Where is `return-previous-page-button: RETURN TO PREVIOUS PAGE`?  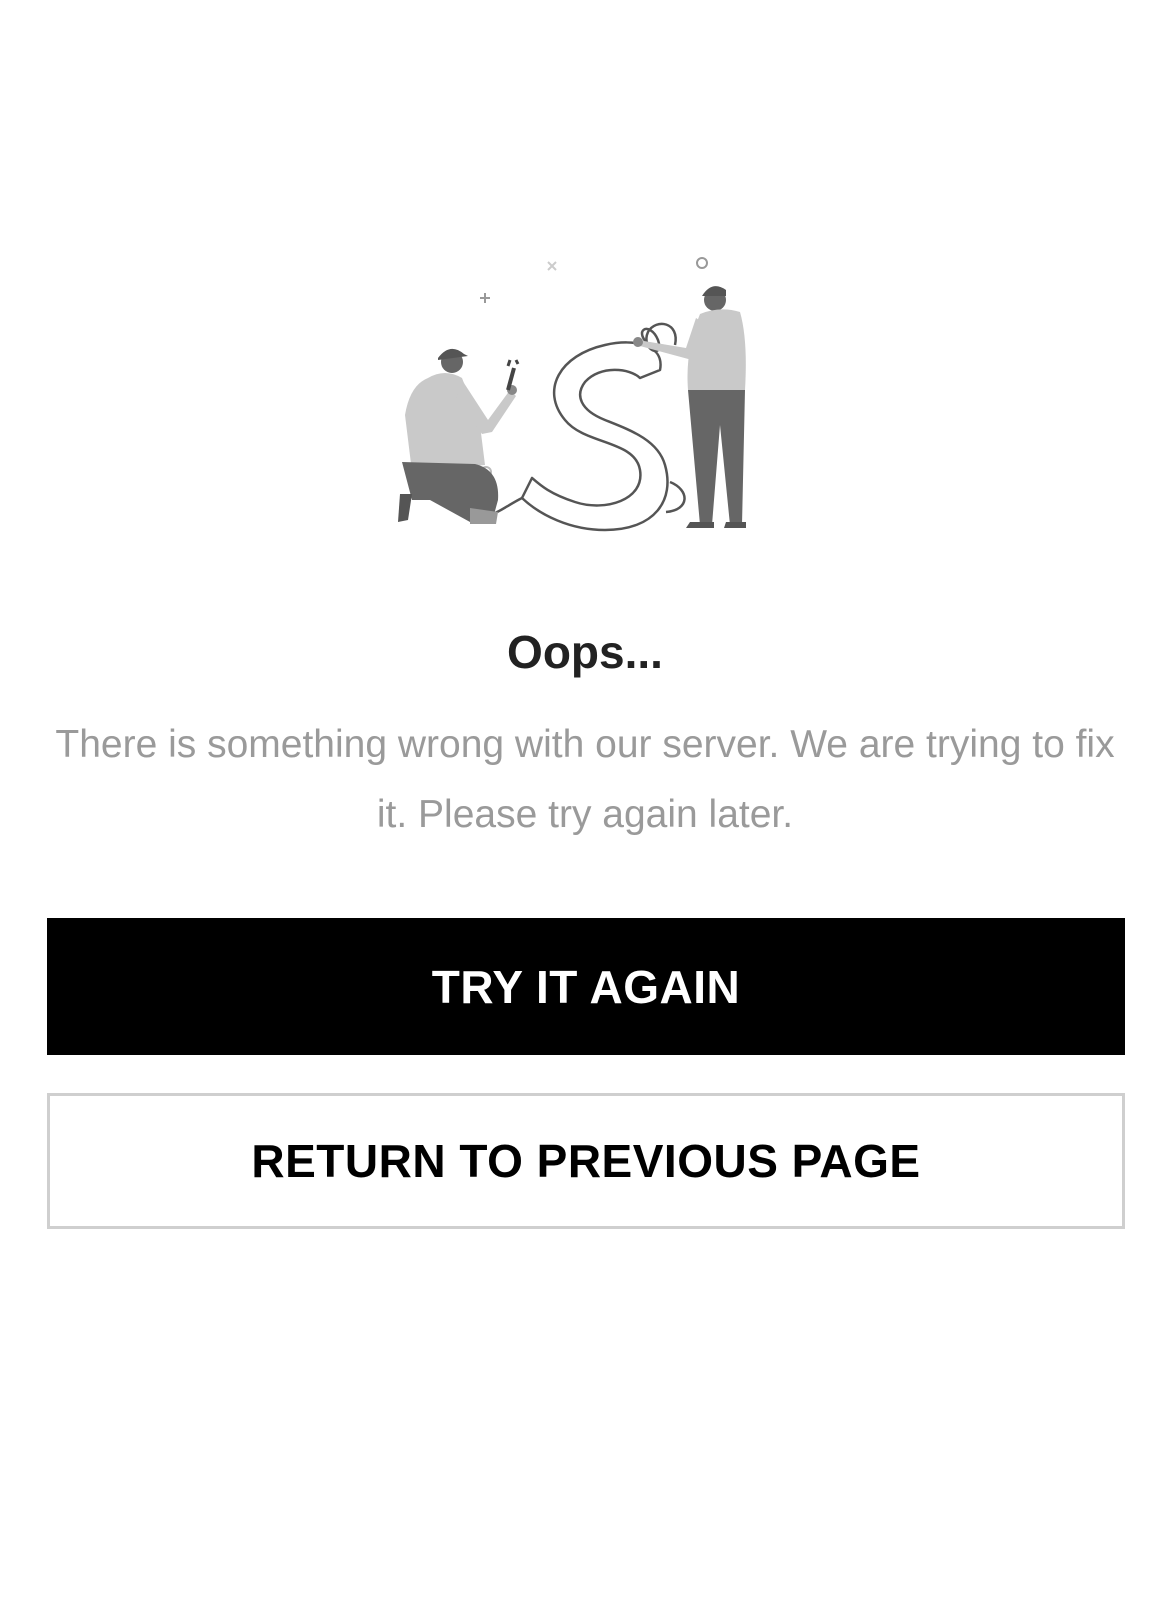 return-previous-page-button: RETURN TO PREVIOUS PAGE is located at coordinates (586, 1161).